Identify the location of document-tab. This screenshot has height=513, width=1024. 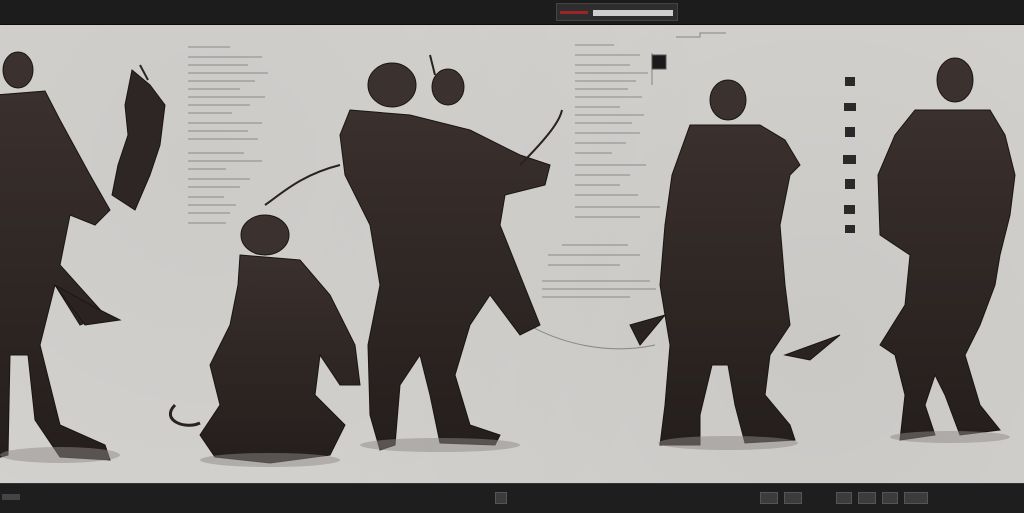
(617, 12).